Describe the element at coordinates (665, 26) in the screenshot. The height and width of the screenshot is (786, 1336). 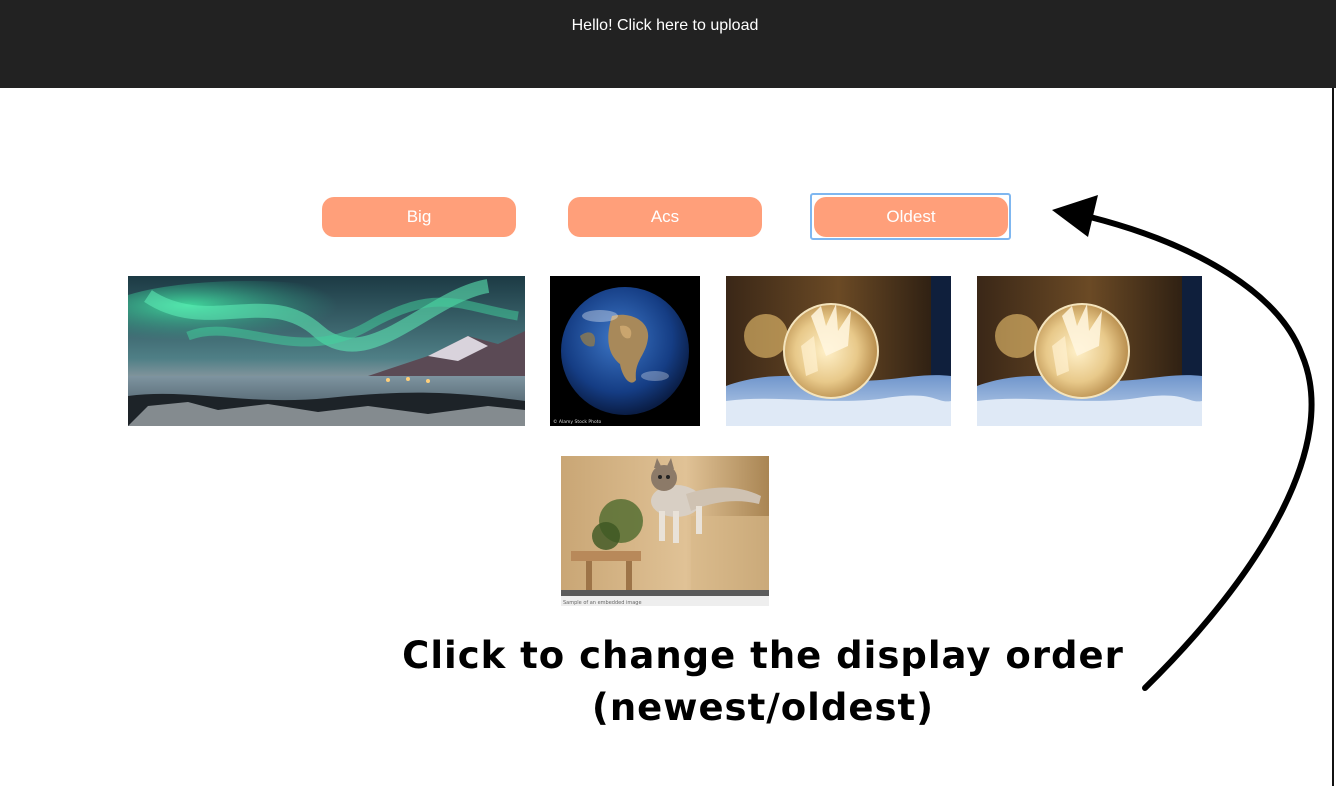
I see `upload-link: Hello! Click here to upload` at that location.